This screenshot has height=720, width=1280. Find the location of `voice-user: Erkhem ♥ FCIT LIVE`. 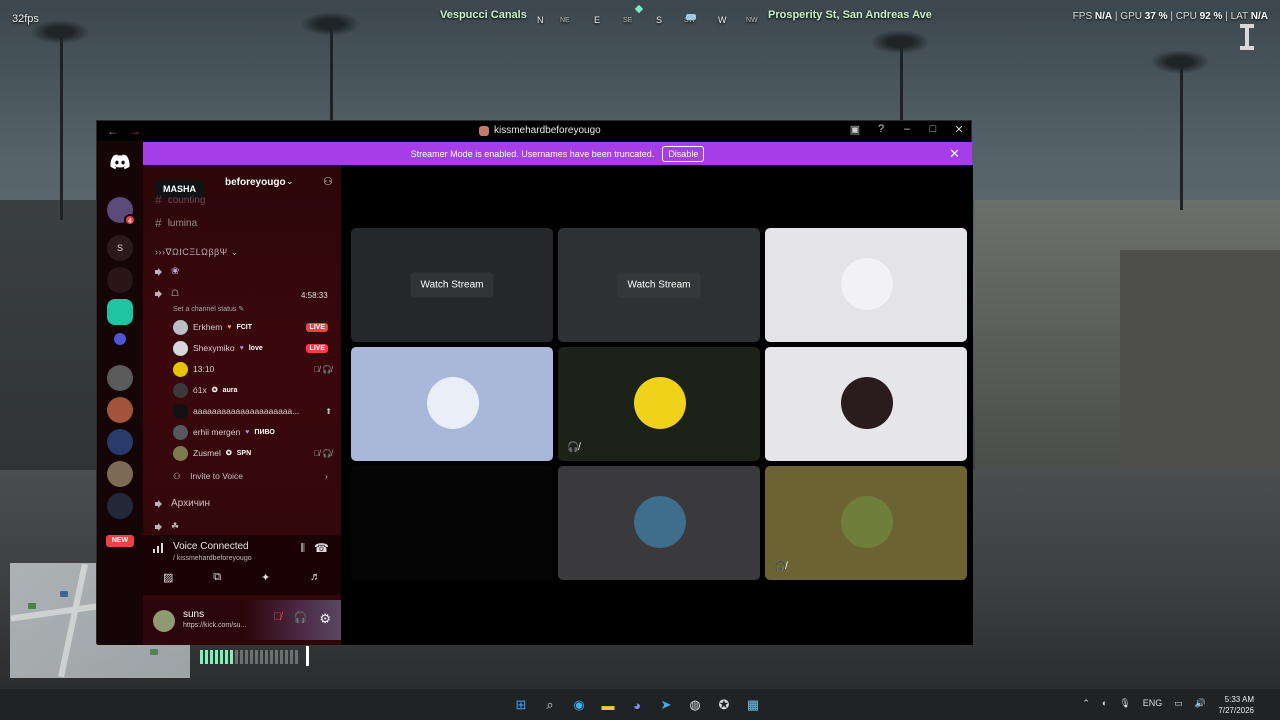

voice-user: Erkhem ♥ FCIT LIVE is located at coordinates (255, 327).